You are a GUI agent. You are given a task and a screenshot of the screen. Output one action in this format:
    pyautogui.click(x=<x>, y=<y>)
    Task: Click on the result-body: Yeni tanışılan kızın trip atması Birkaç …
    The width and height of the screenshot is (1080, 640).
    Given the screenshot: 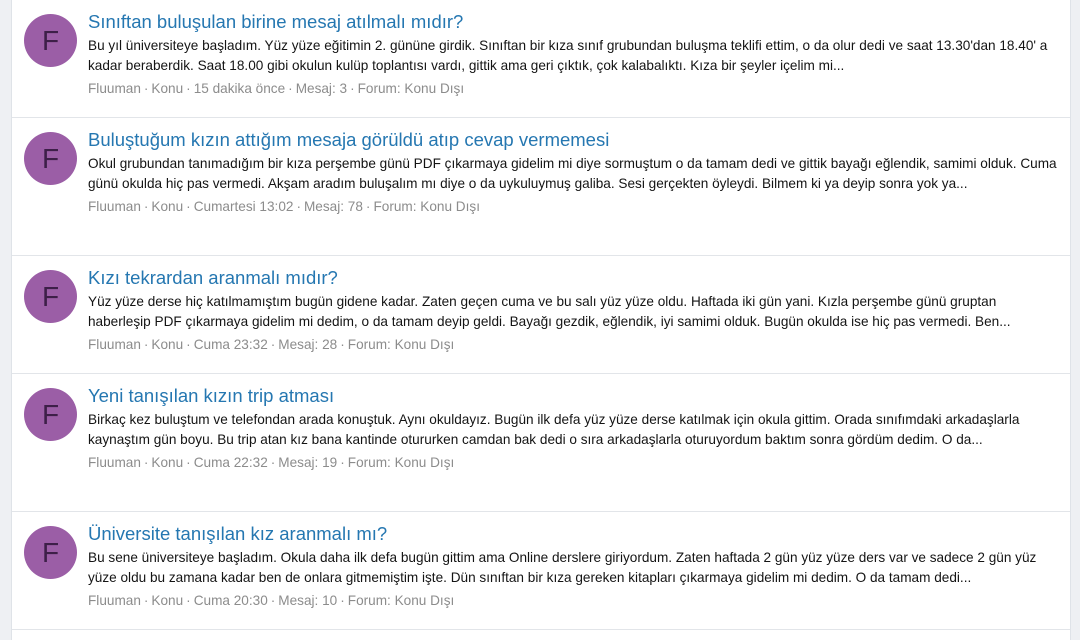 What is the action you would take?
    pyautogui.click(x=573, y=429)
    